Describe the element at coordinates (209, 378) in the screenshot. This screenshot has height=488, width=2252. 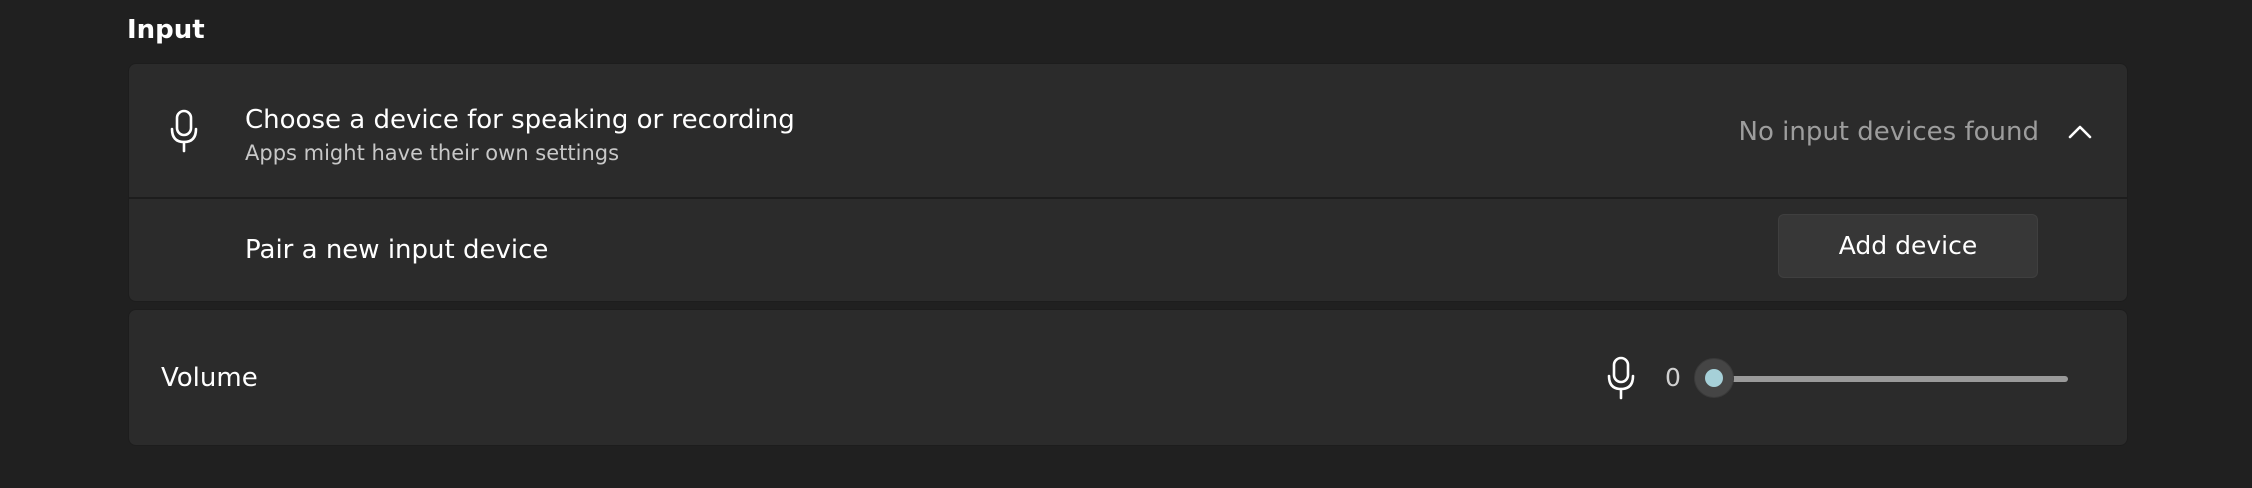
I see `volume-label: Volume` at that location.